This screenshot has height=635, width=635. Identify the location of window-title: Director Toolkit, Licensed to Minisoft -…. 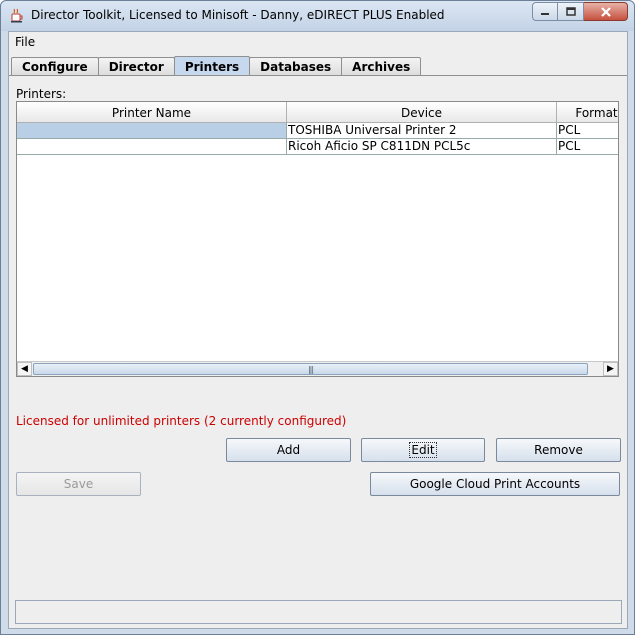
(238, 15).